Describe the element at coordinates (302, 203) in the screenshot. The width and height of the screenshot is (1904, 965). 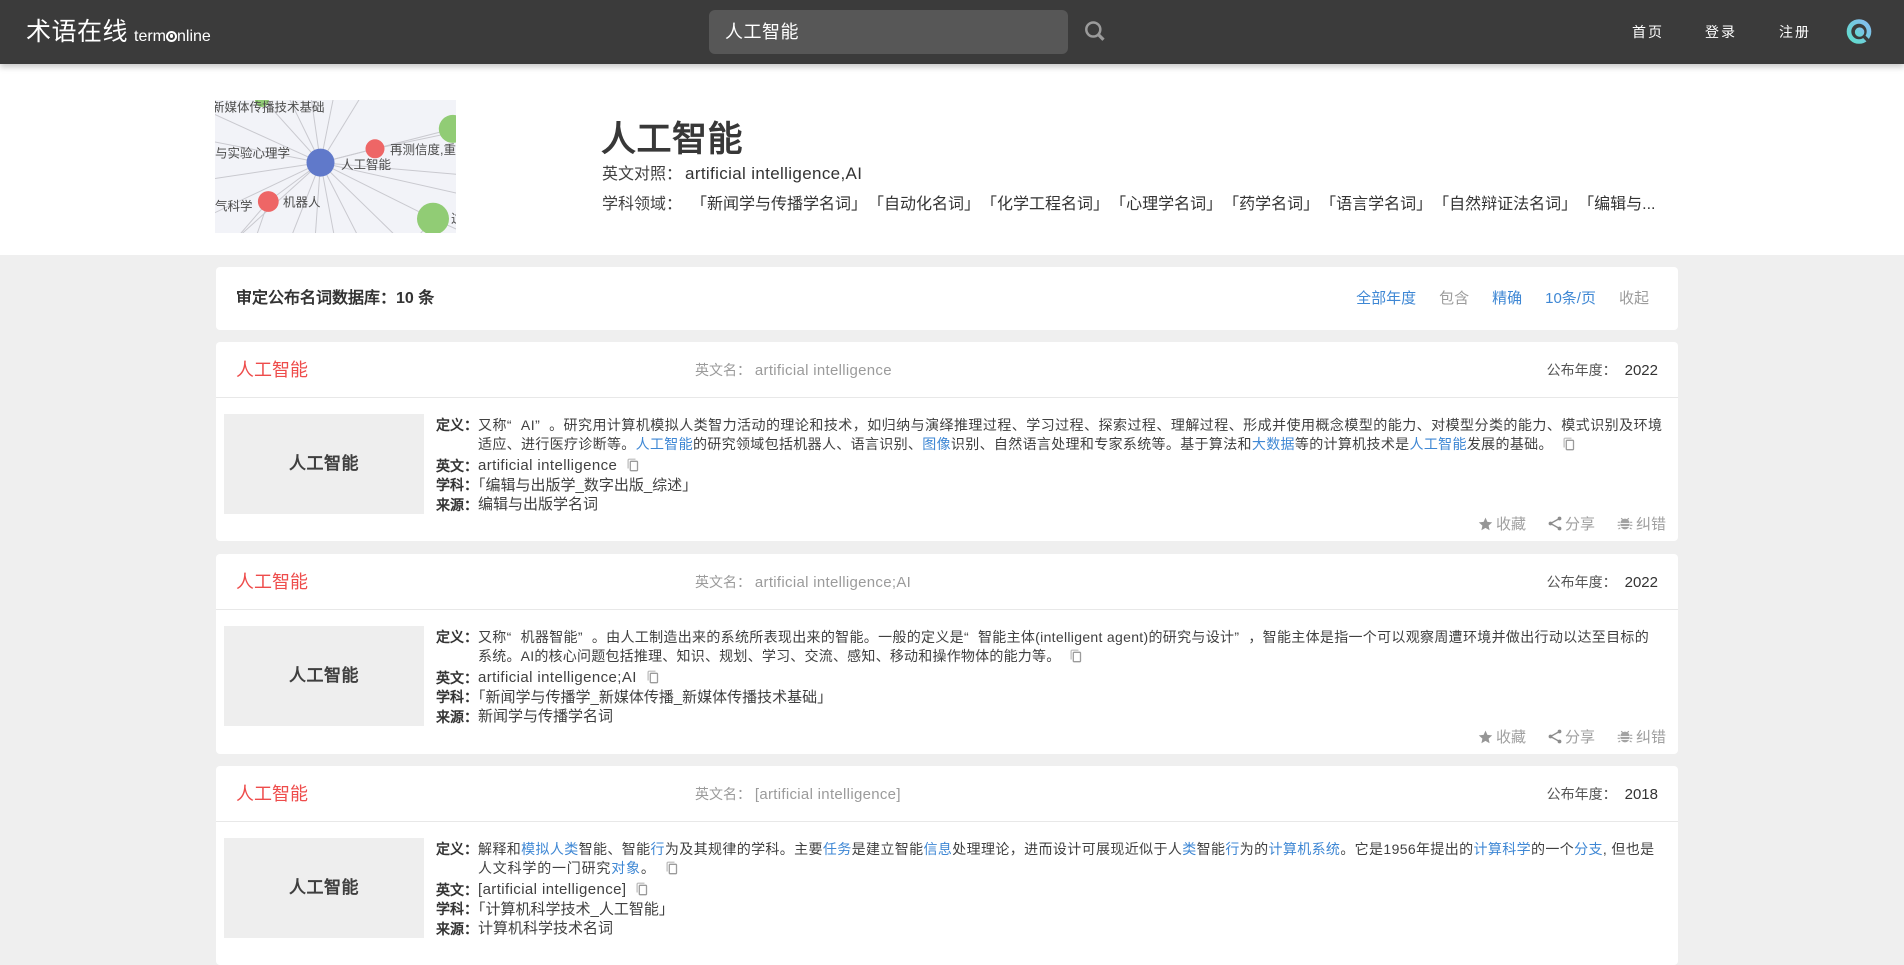
I see `svg-text: 机器人` at that location.